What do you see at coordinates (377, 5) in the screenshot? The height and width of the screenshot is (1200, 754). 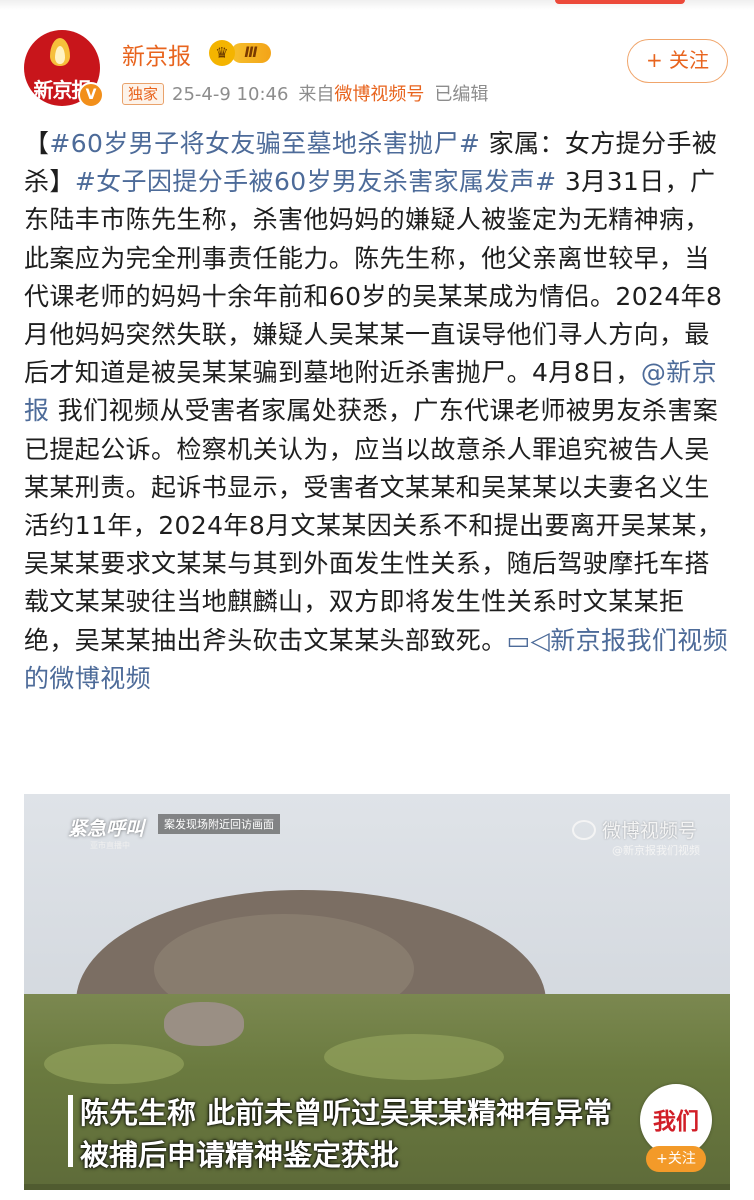 I see `status-strip` at bounding box center [377, 5].